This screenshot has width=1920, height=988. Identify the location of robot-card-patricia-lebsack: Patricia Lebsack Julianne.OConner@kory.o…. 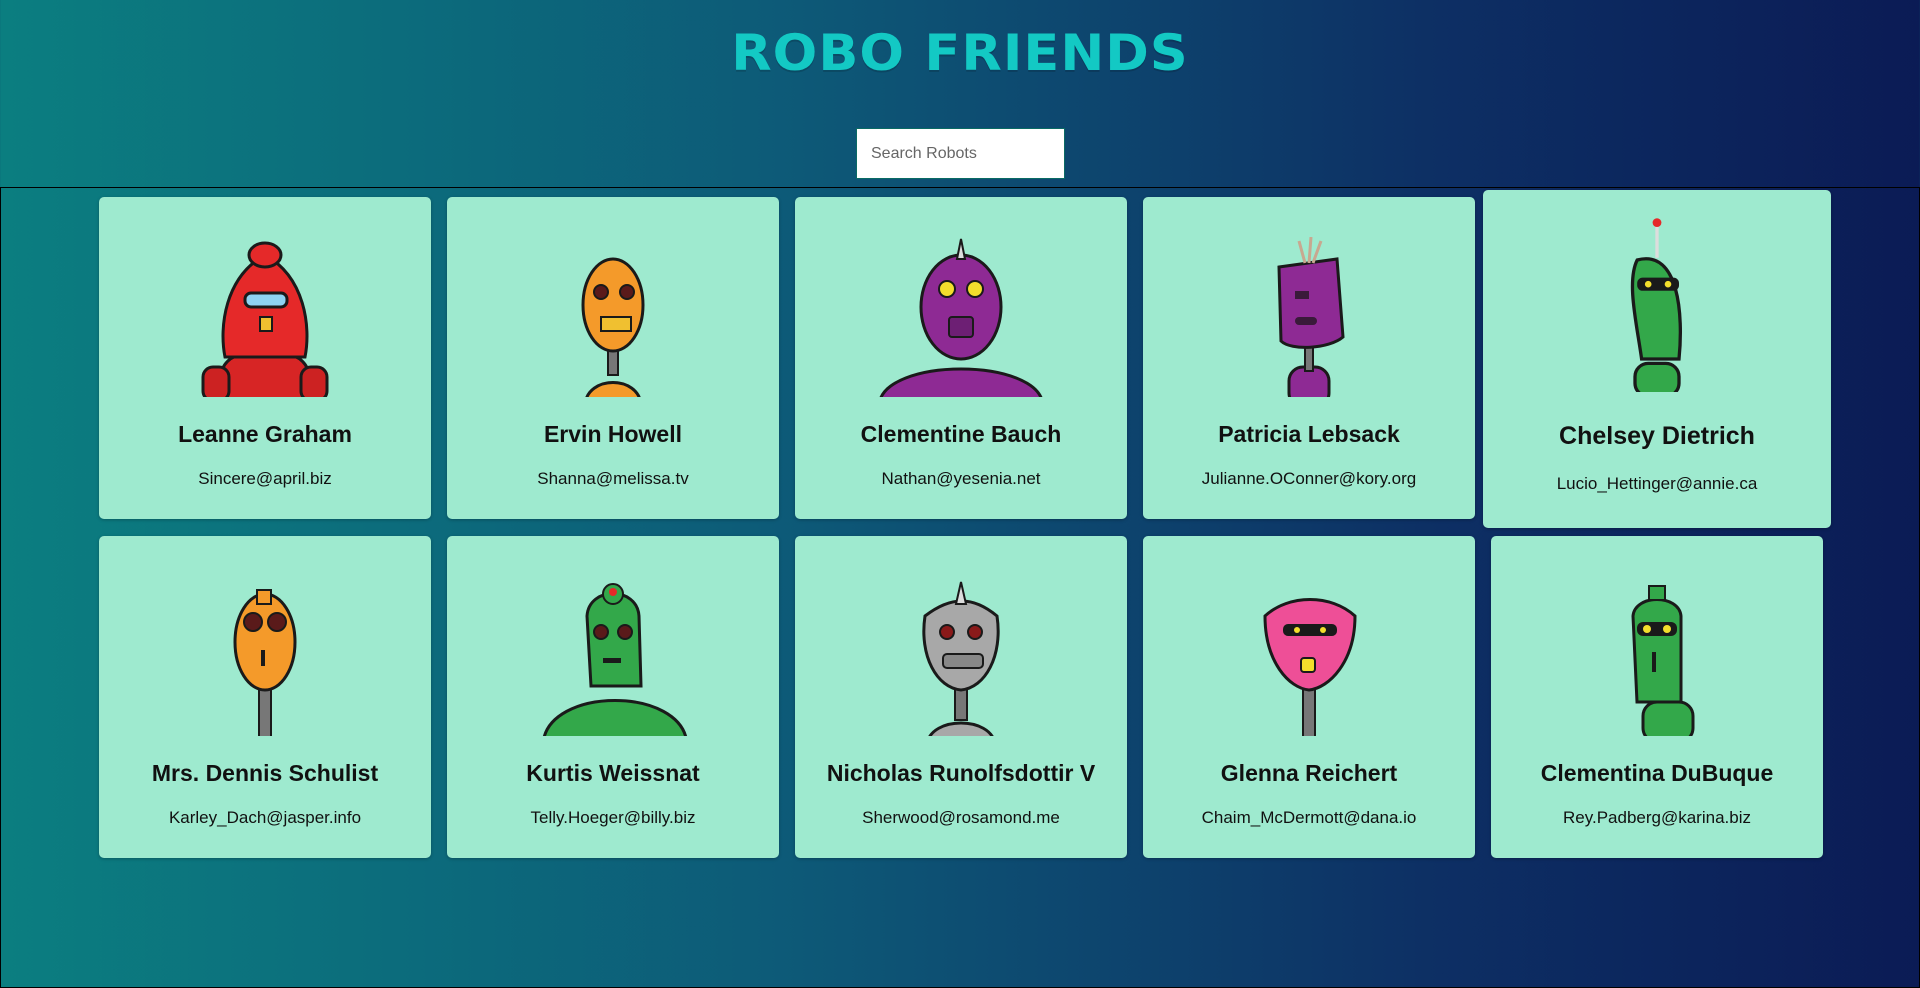
(1309, 358).